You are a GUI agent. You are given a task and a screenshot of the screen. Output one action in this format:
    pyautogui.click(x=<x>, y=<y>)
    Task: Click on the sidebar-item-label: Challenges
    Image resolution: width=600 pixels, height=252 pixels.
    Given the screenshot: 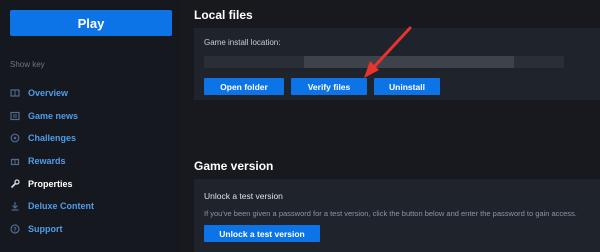 What is the action you would take?
    pyautogui.click(x=52, y=138)
    